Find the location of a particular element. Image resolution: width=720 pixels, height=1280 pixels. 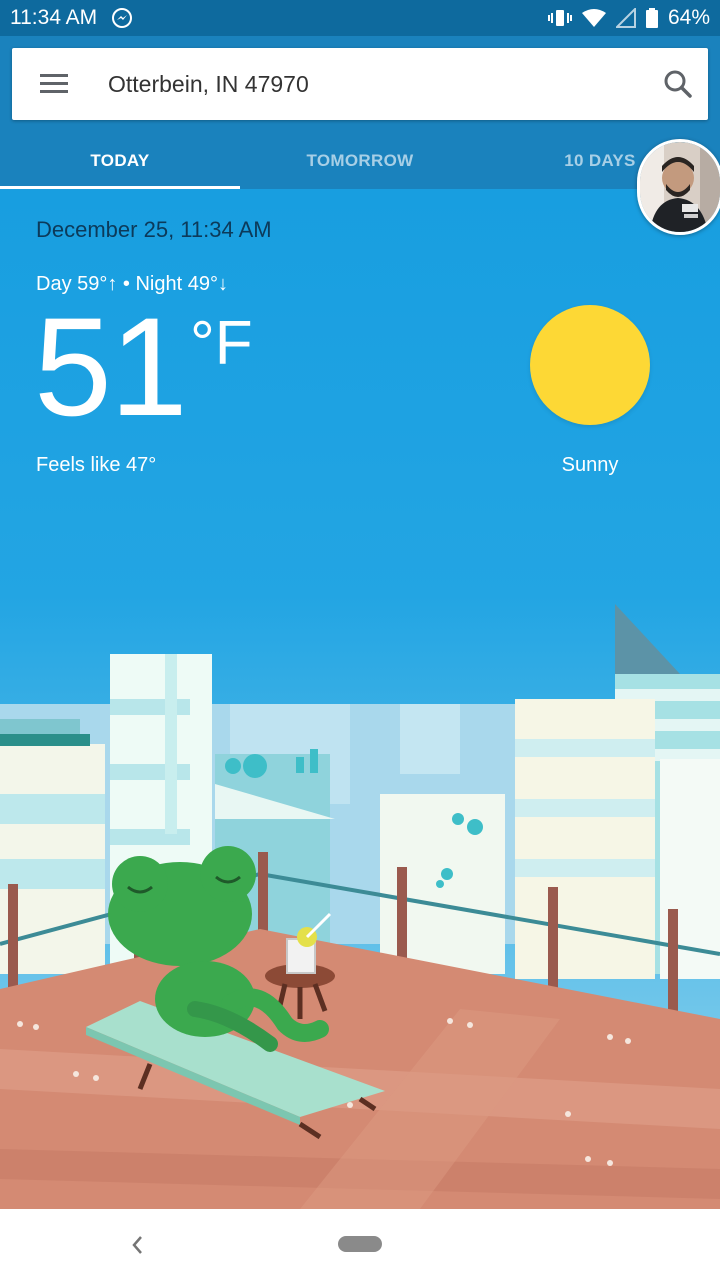

messenger-icon is located at coordinates (122, 18).